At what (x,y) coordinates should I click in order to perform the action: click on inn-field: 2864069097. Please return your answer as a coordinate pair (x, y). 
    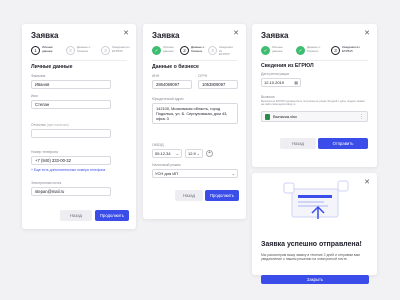
    Looking at the image, I should click on (172, 84).